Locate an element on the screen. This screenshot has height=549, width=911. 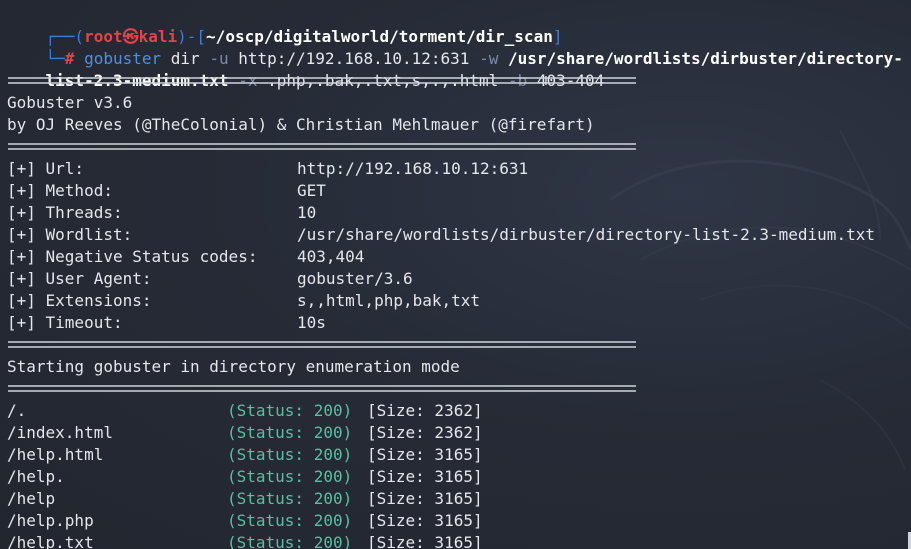
config-row: [+] Timeout: 10s is located at coordinates (457, 323).